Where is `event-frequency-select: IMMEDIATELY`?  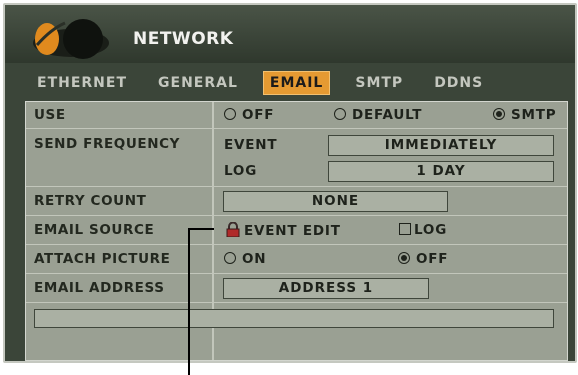
event-frequency-select: IMMEDIATELY is located at coordinates (441, 145).